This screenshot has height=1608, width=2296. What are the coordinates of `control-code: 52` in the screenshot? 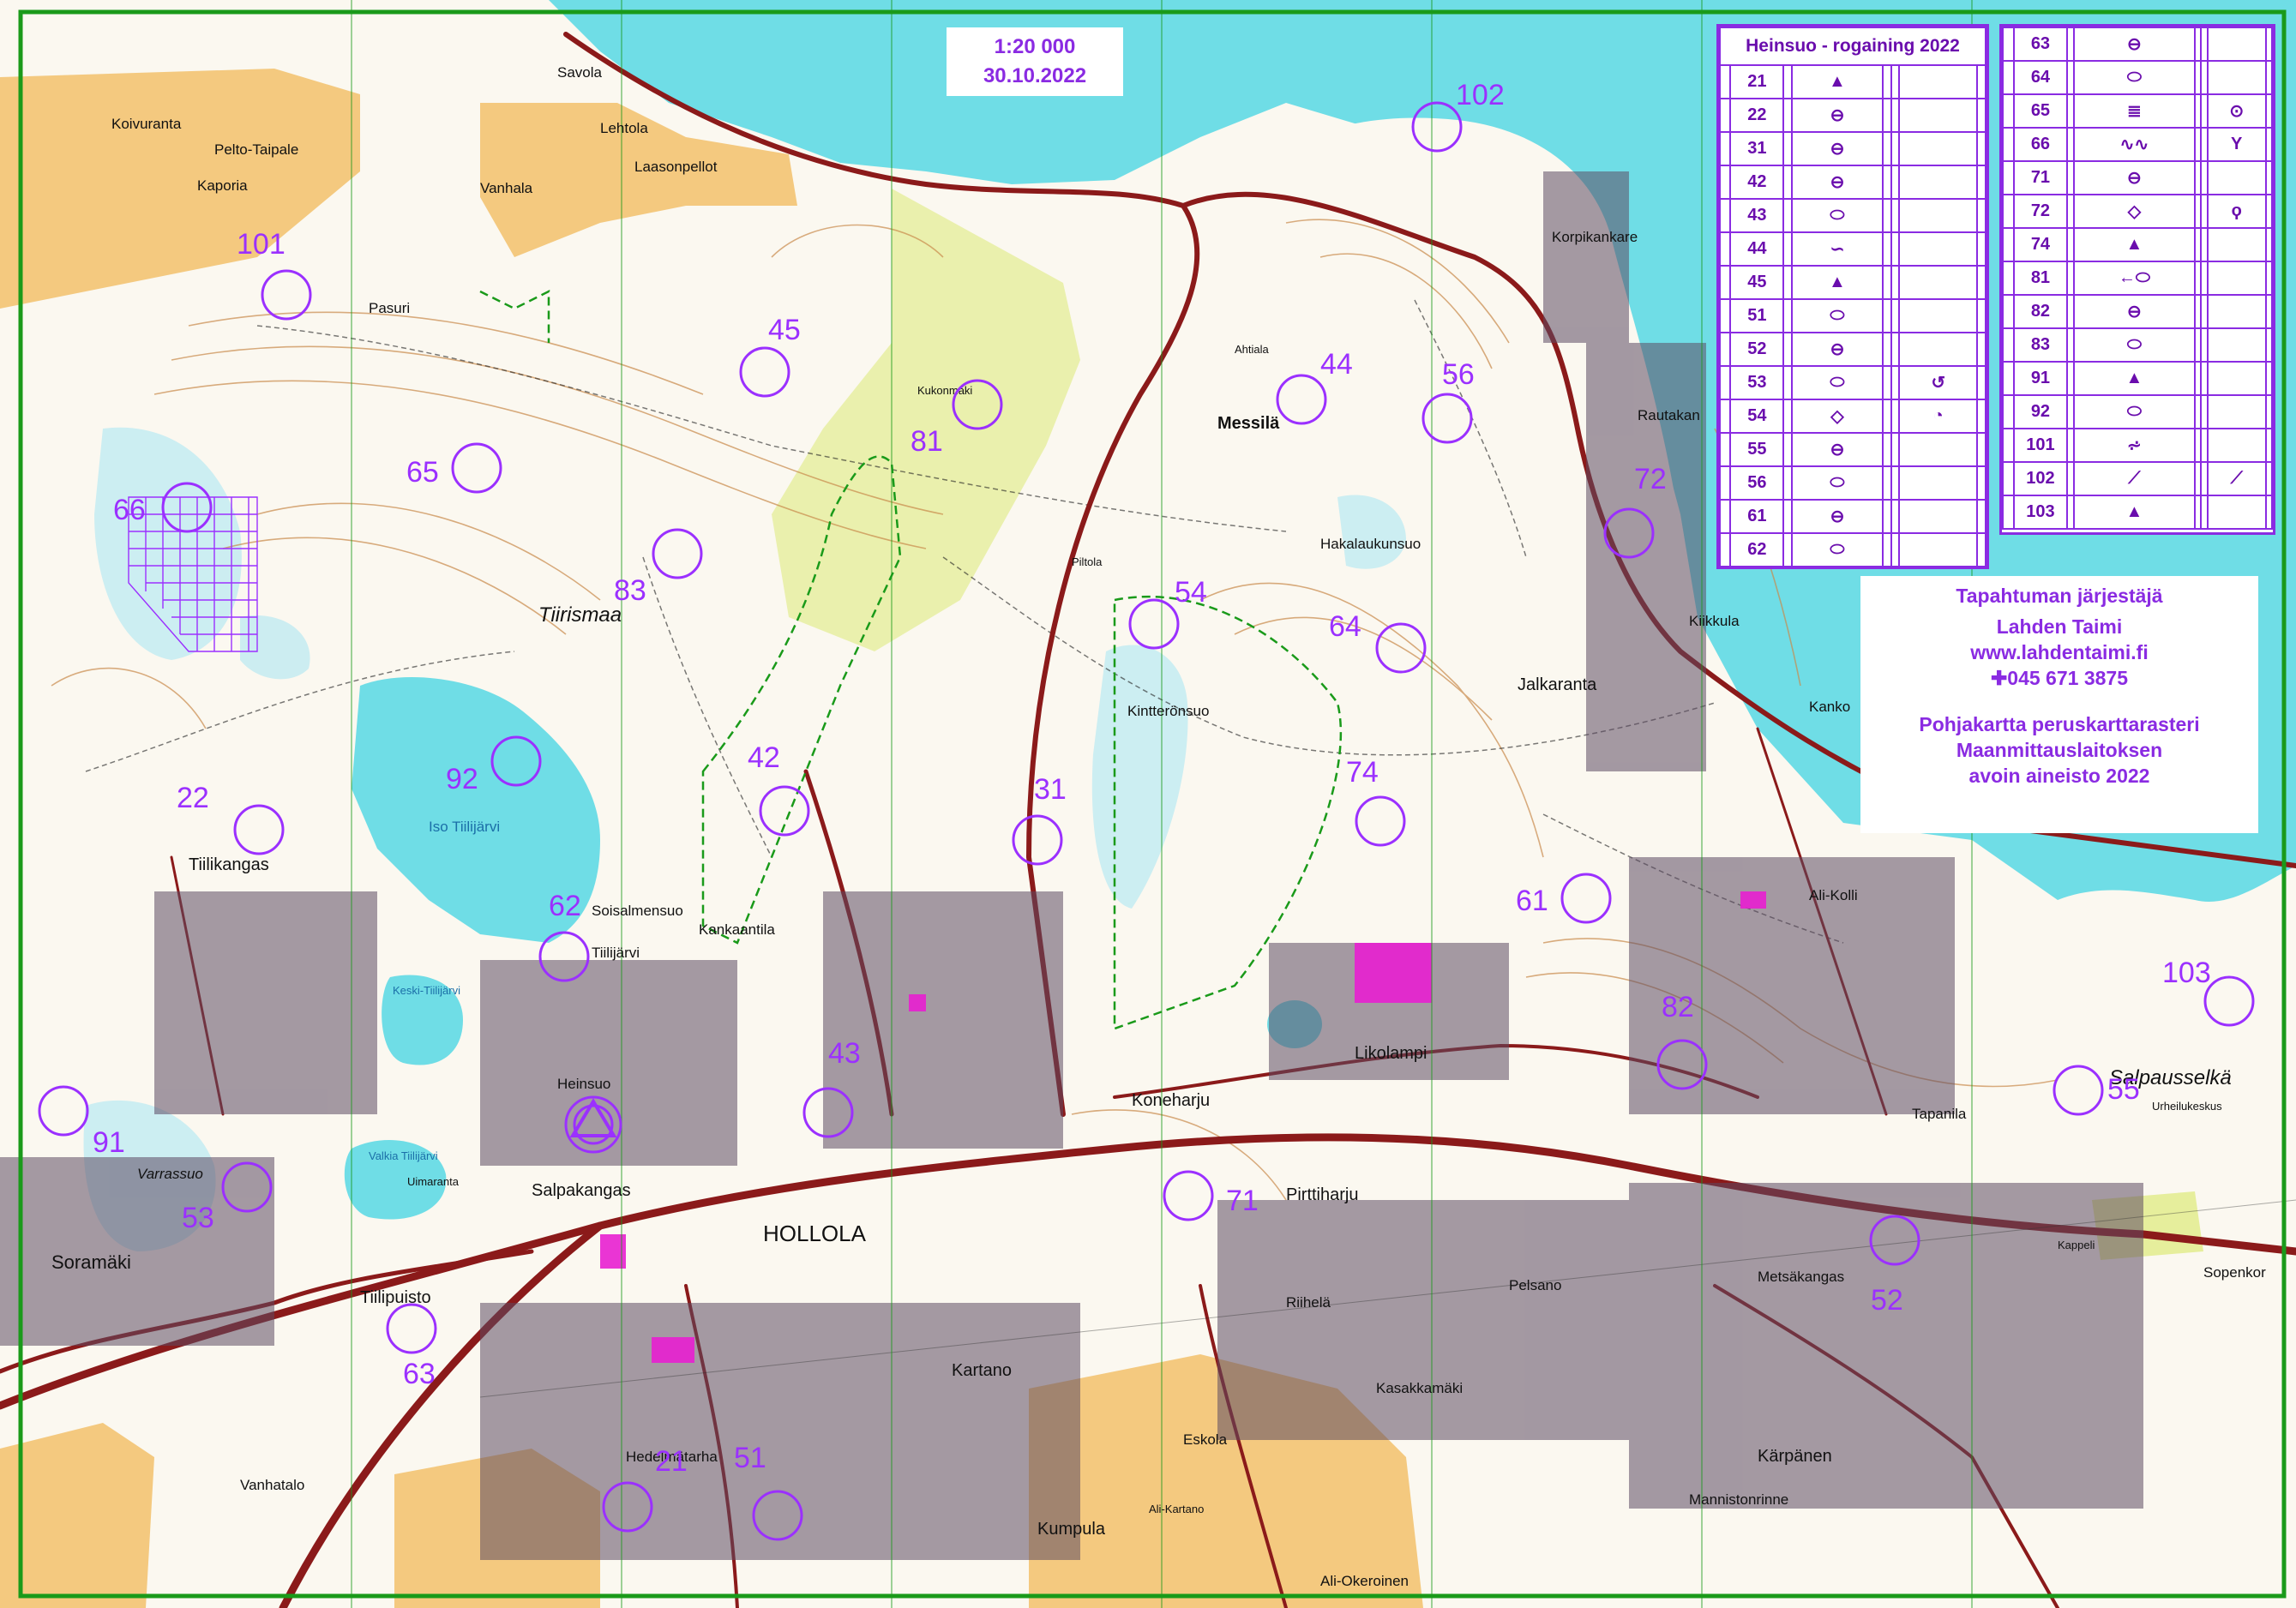 It's located at (1757, 349).